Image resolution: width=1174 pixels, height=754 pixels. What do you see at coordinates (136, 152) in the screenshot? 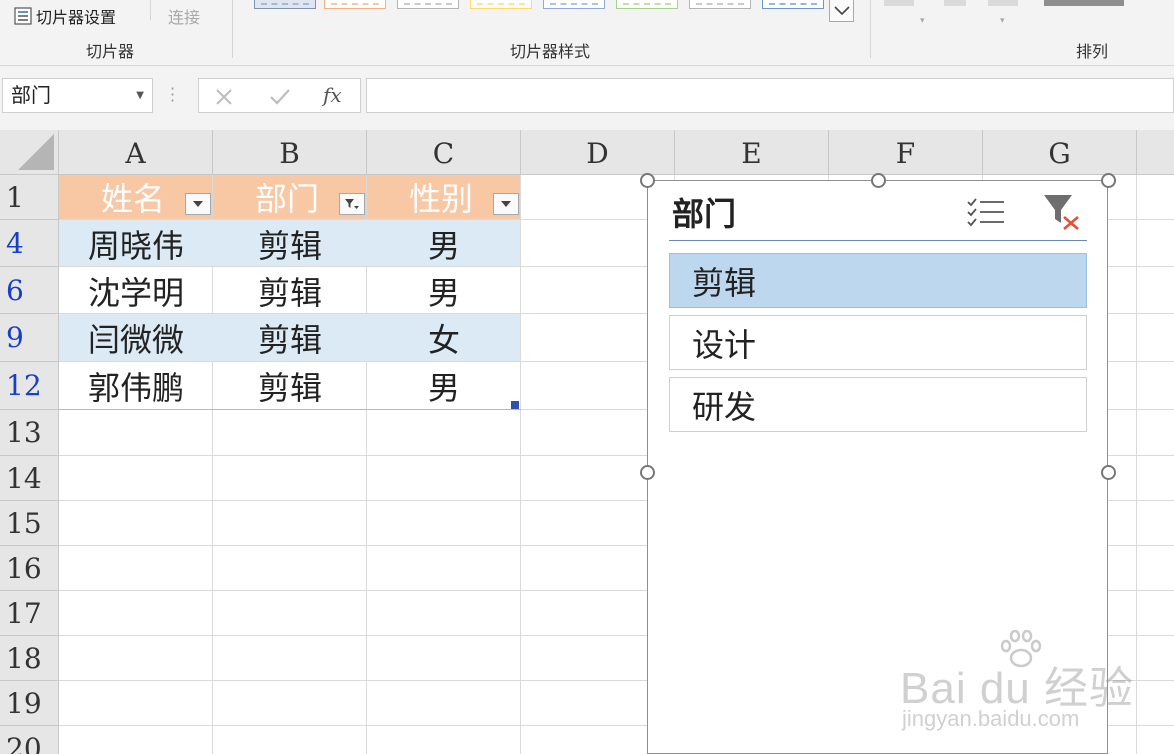
I see `column-header-a: A` at bounding box center [136, 152].